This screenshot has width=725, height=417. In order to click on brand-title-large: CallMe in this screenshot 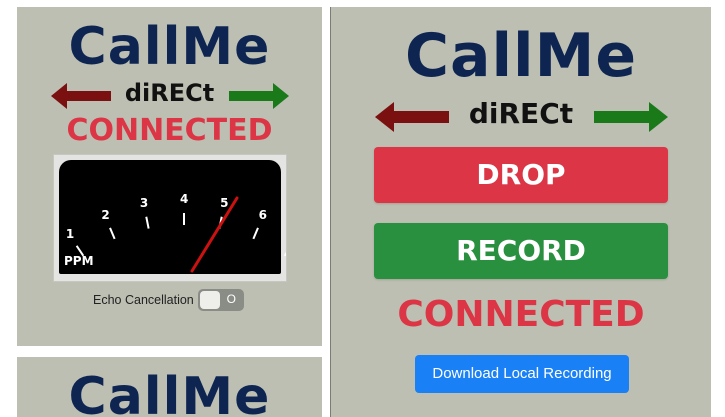, I will do `click(521, 56)`.